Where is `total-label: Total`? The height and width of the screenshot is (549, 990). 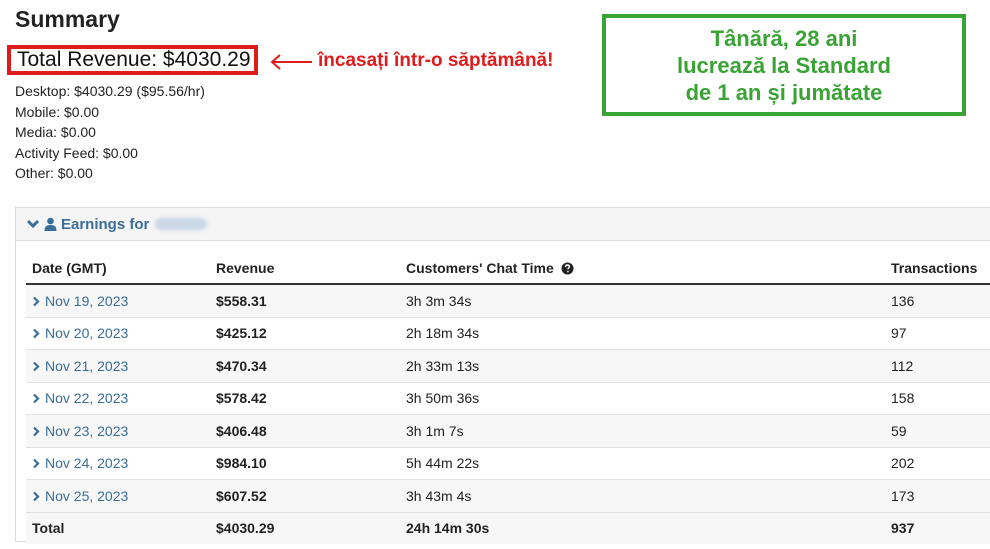
total-label: Total is located at coordinates (118, 527).